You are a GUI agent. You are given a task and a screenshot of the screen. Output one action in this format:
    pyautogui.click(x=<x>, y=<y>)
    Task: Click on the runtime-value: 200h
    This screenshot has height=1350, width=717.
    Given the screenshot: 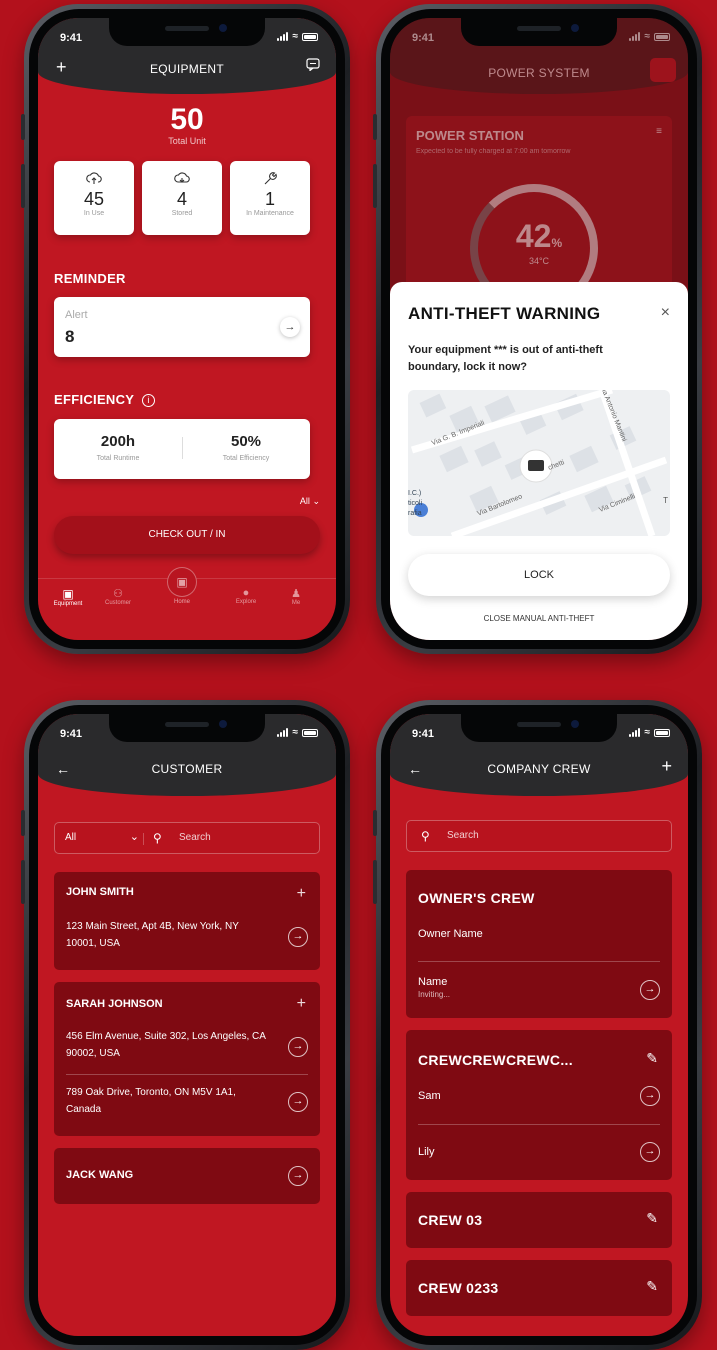 What is the action you would take?
    pyautogui.click(x=118, y=441)
    